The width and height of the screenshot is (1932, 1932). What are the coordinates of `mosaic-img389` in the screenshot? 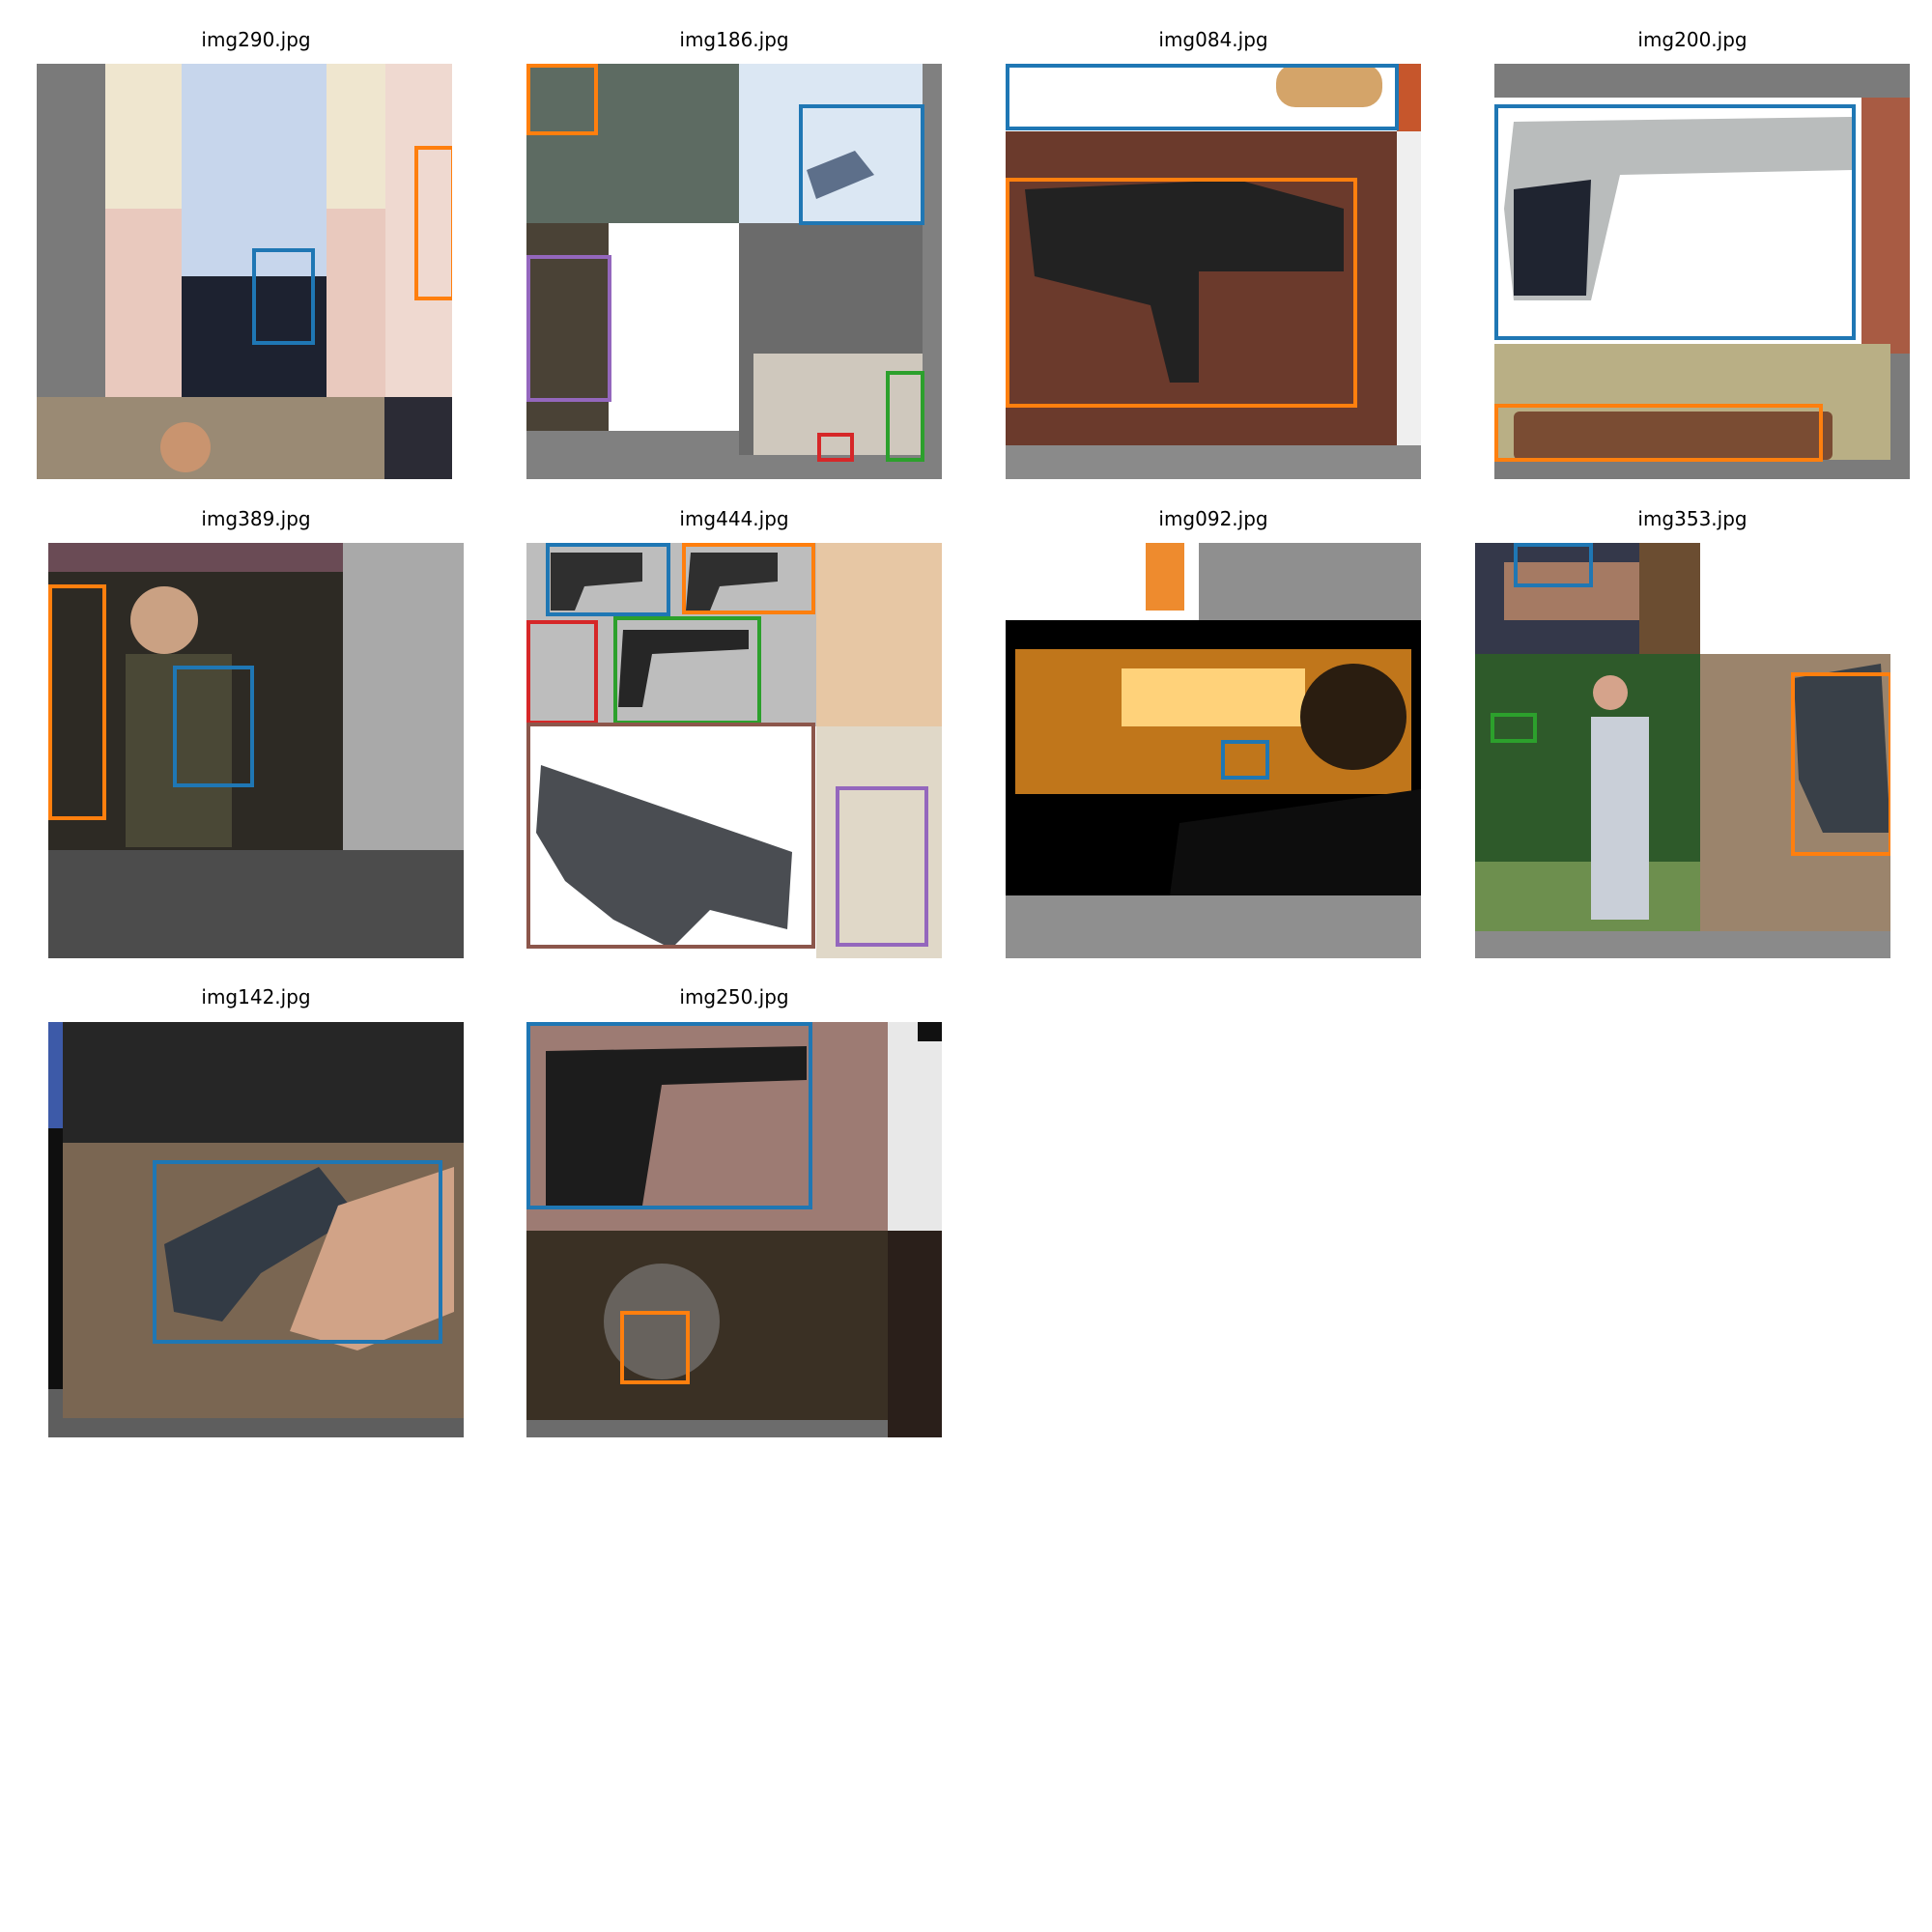 It's located at (256, 750).